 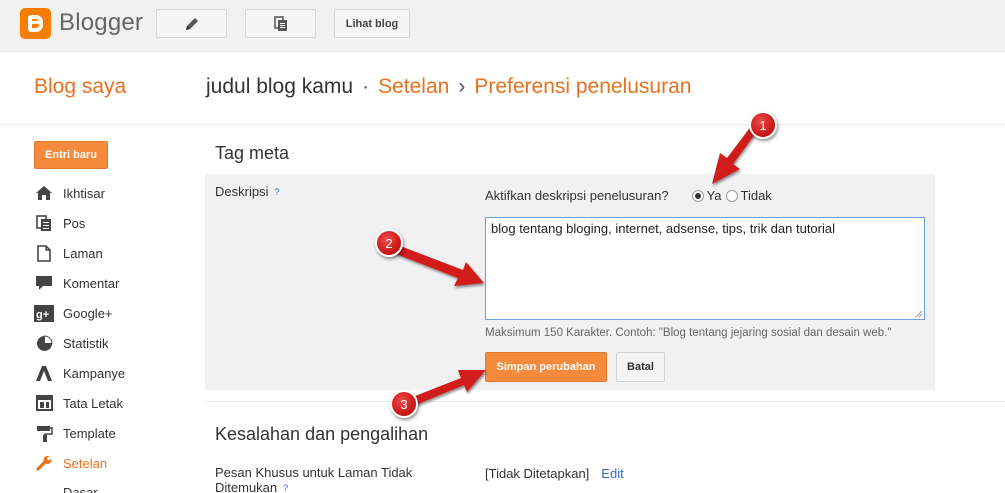 I want to click on description-textarea, so click(x=705, y=268).